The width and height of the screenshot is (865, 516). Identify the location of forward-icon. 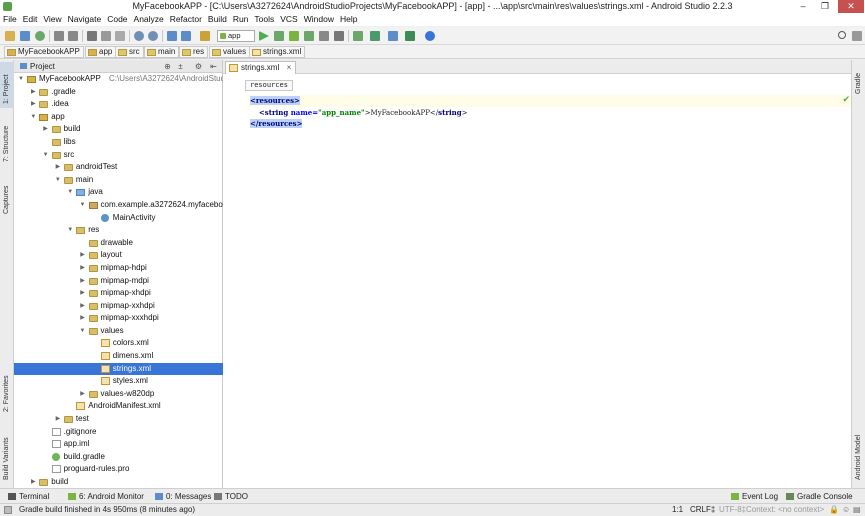
(186, 36).